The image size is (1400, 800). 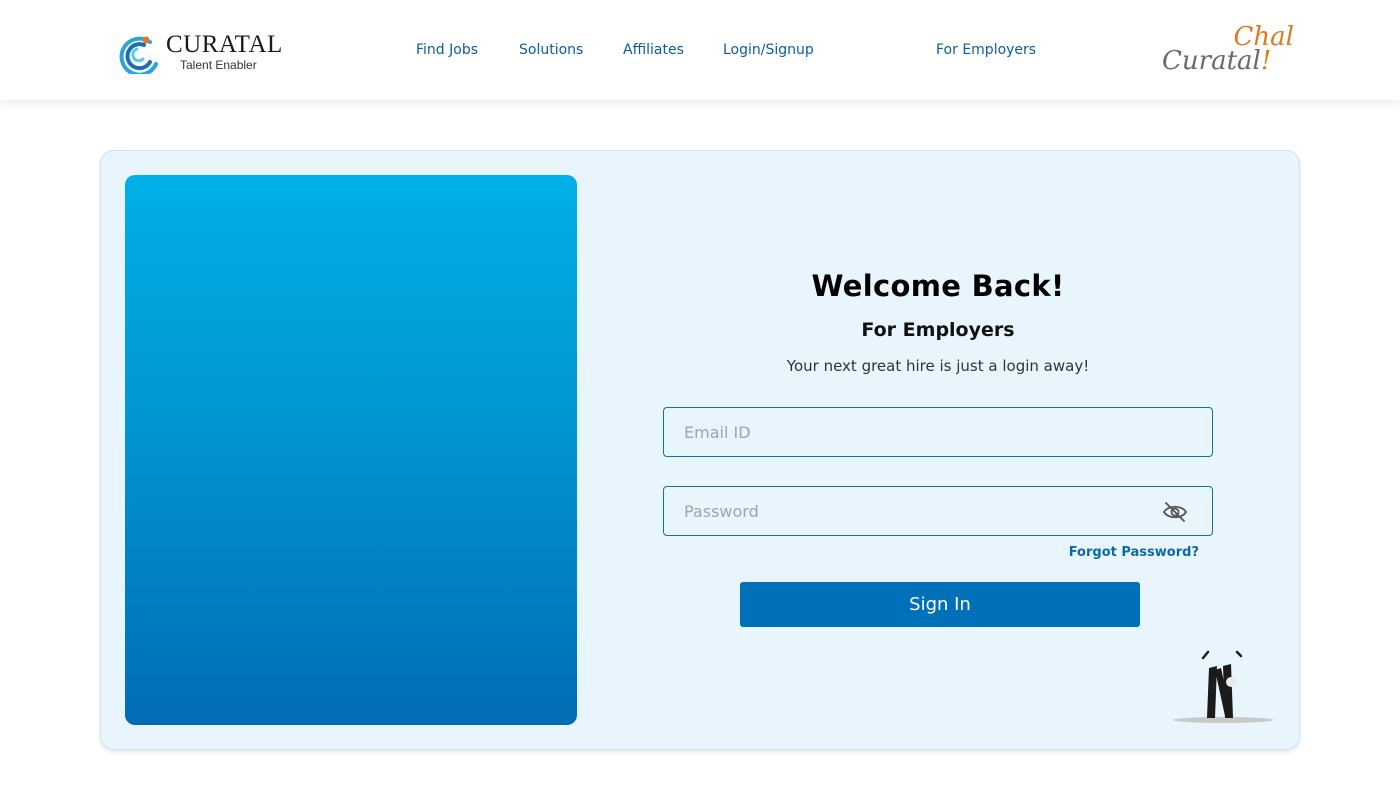 What do you see at coordinates (653, 50) in the screenshot?
I see `nav-affiliates: Affiliates` at bounding box center [653, 50].